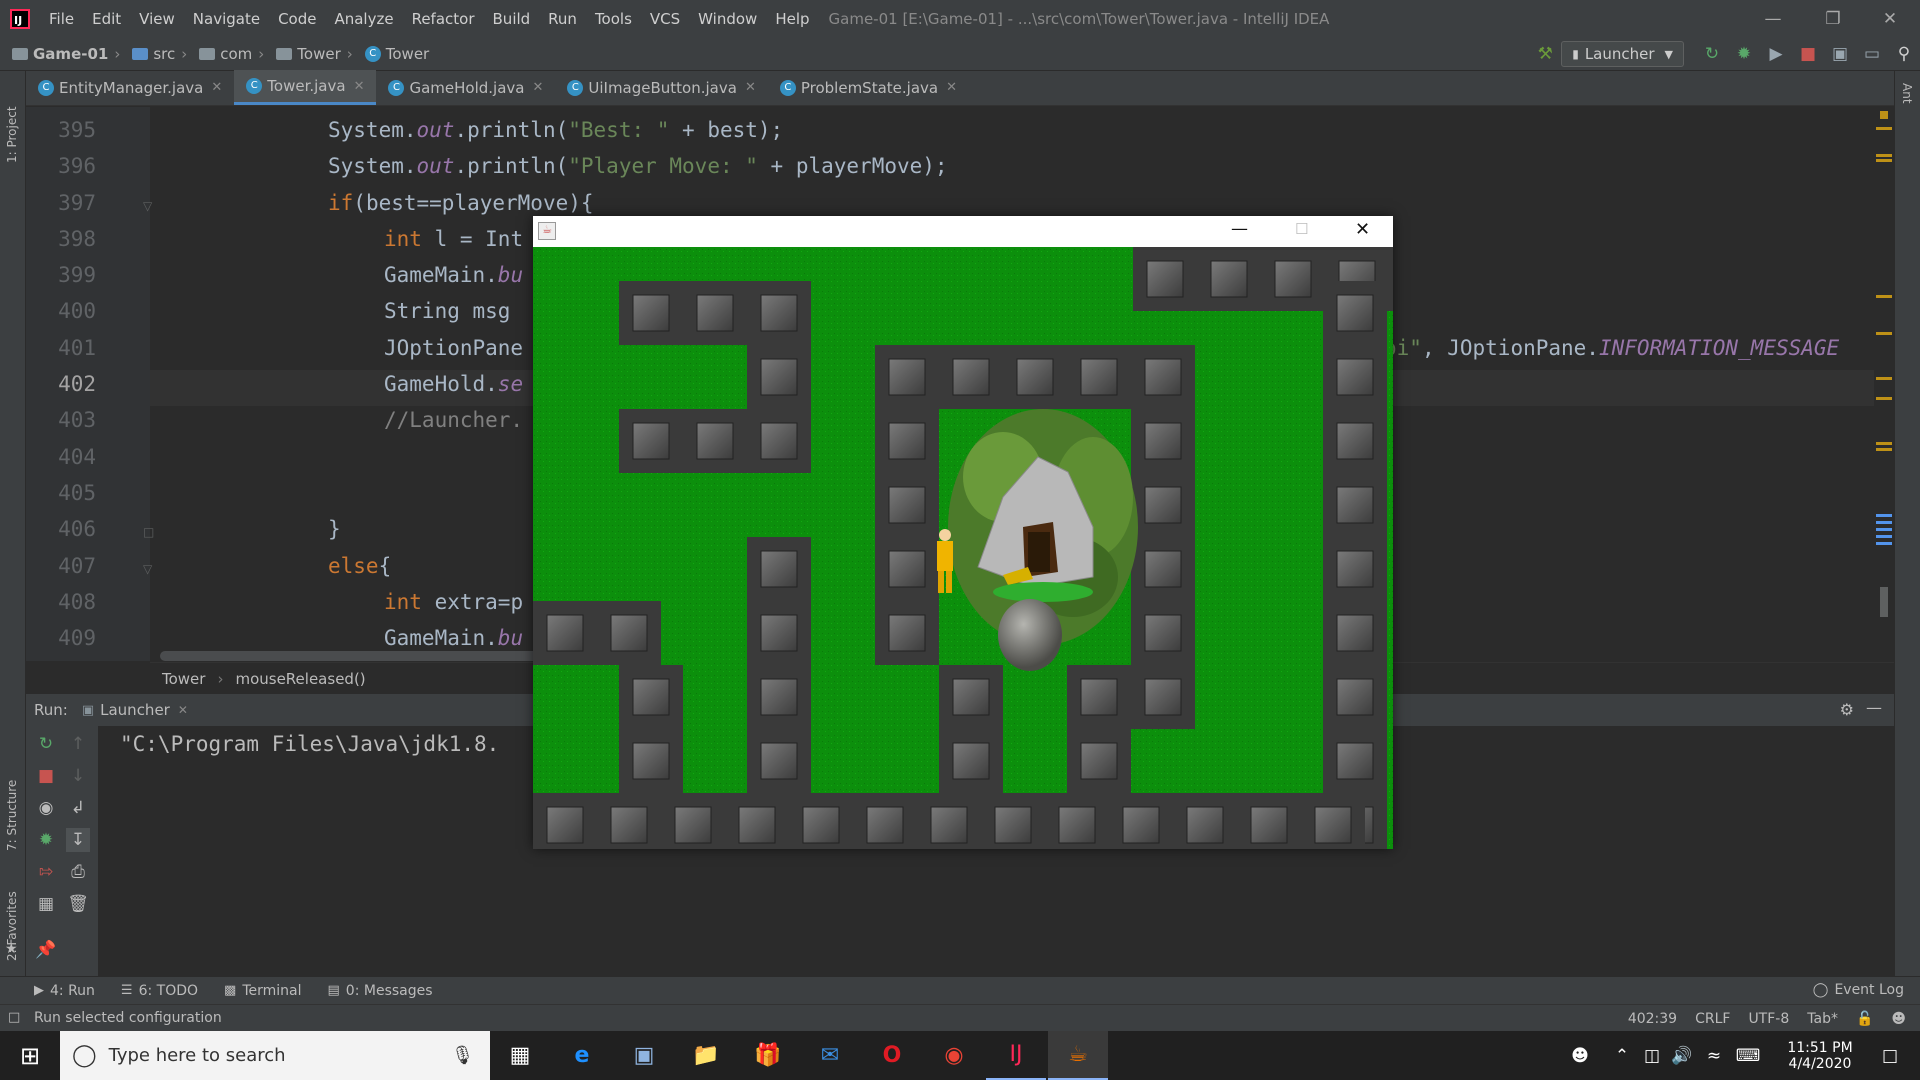 The height and width of the screenshot is (1080, 1920). What do you see at coordinates (1652, 1055) in the screenshot?
I see `battery-icon: ◫` at bounding box center [1652, 1055].